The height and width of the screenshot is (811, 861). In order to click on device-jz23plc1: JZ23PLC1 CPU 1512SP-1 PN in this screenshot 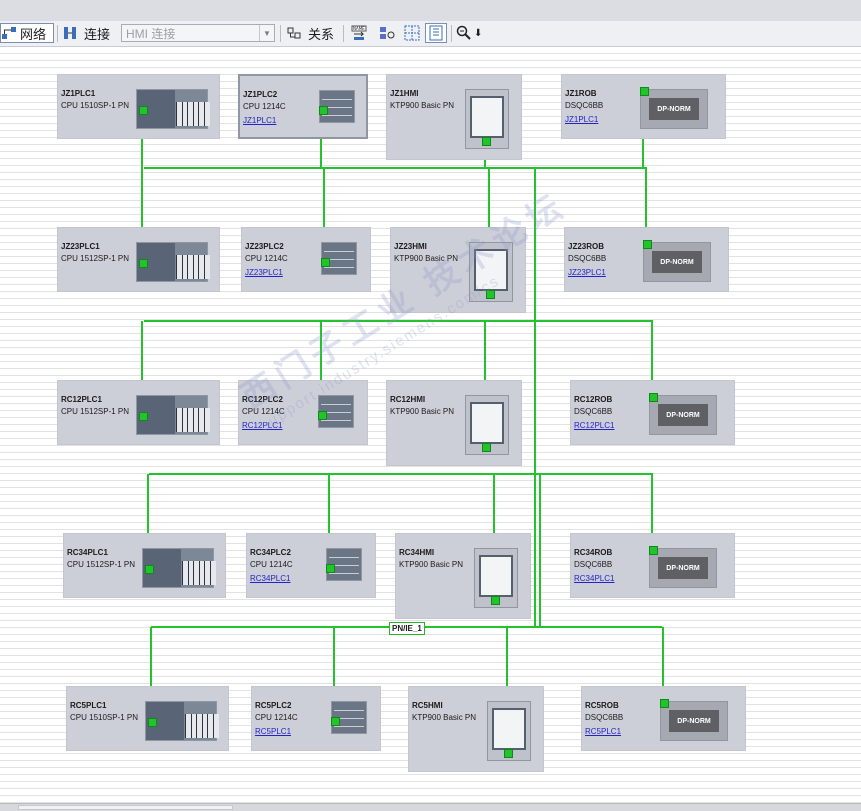, I will do `click(138, 259)`.